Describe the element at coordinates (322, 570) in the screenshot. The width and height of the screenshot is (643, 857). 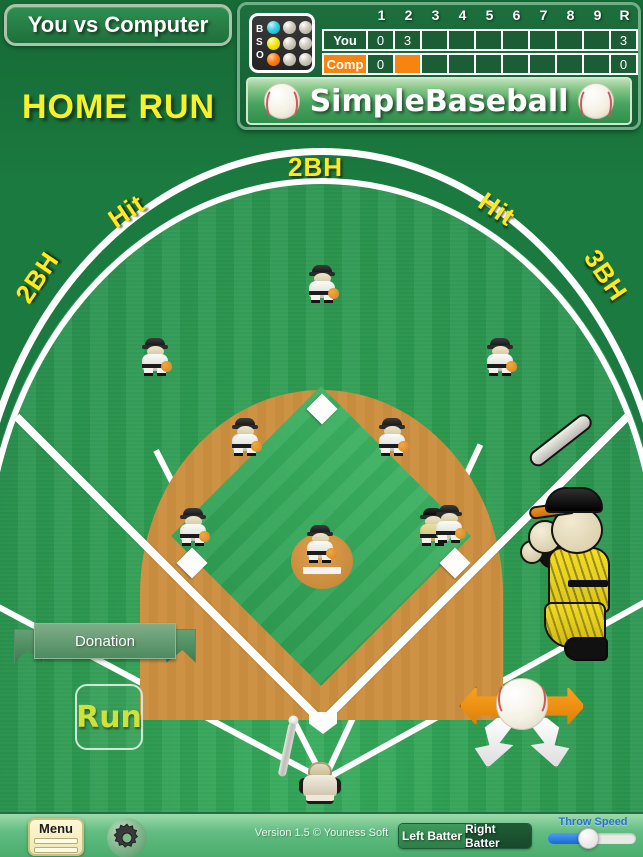
I see `pitching-rubber` at that location.